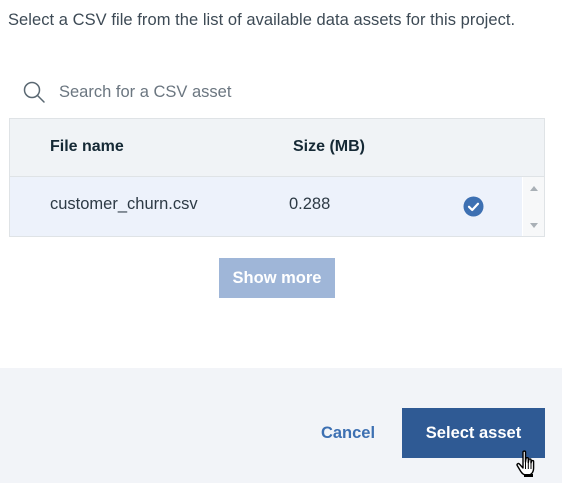  What do you see at coordinates (277, 278) in the screenshot?
I see `show-more-button: Show more` at bounding box center [277, 278].